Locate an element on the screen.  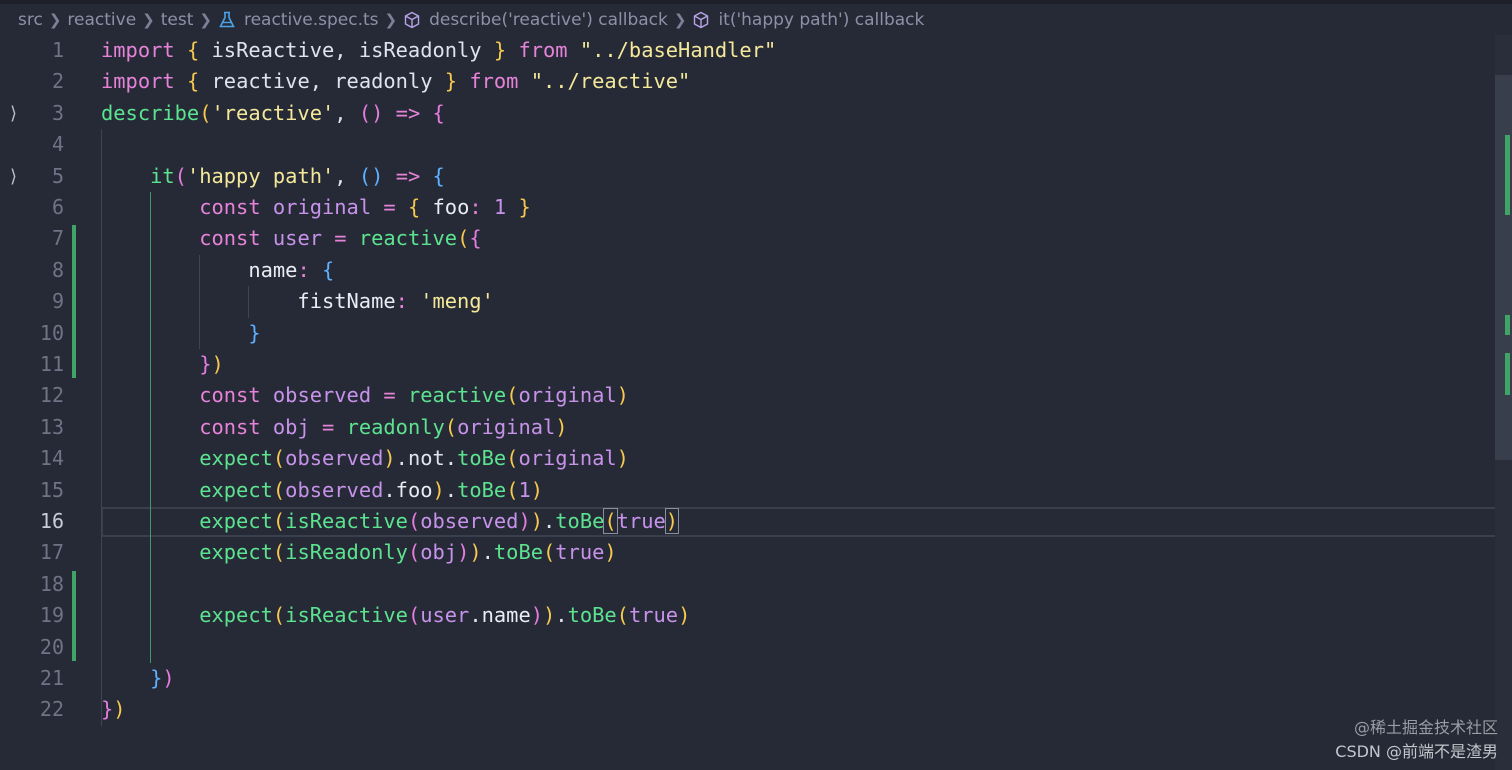
code-line: 3 ⟩ describe('reactive', () => { is located at coordinates (747, 113).